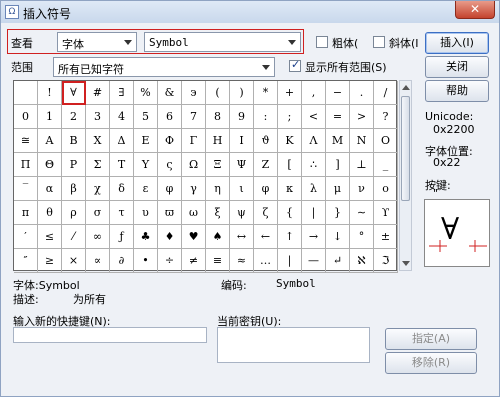  Describe the element at coordinates (362, 165) in the screenshot. I see `symbol-cell: ⊥` at that location.